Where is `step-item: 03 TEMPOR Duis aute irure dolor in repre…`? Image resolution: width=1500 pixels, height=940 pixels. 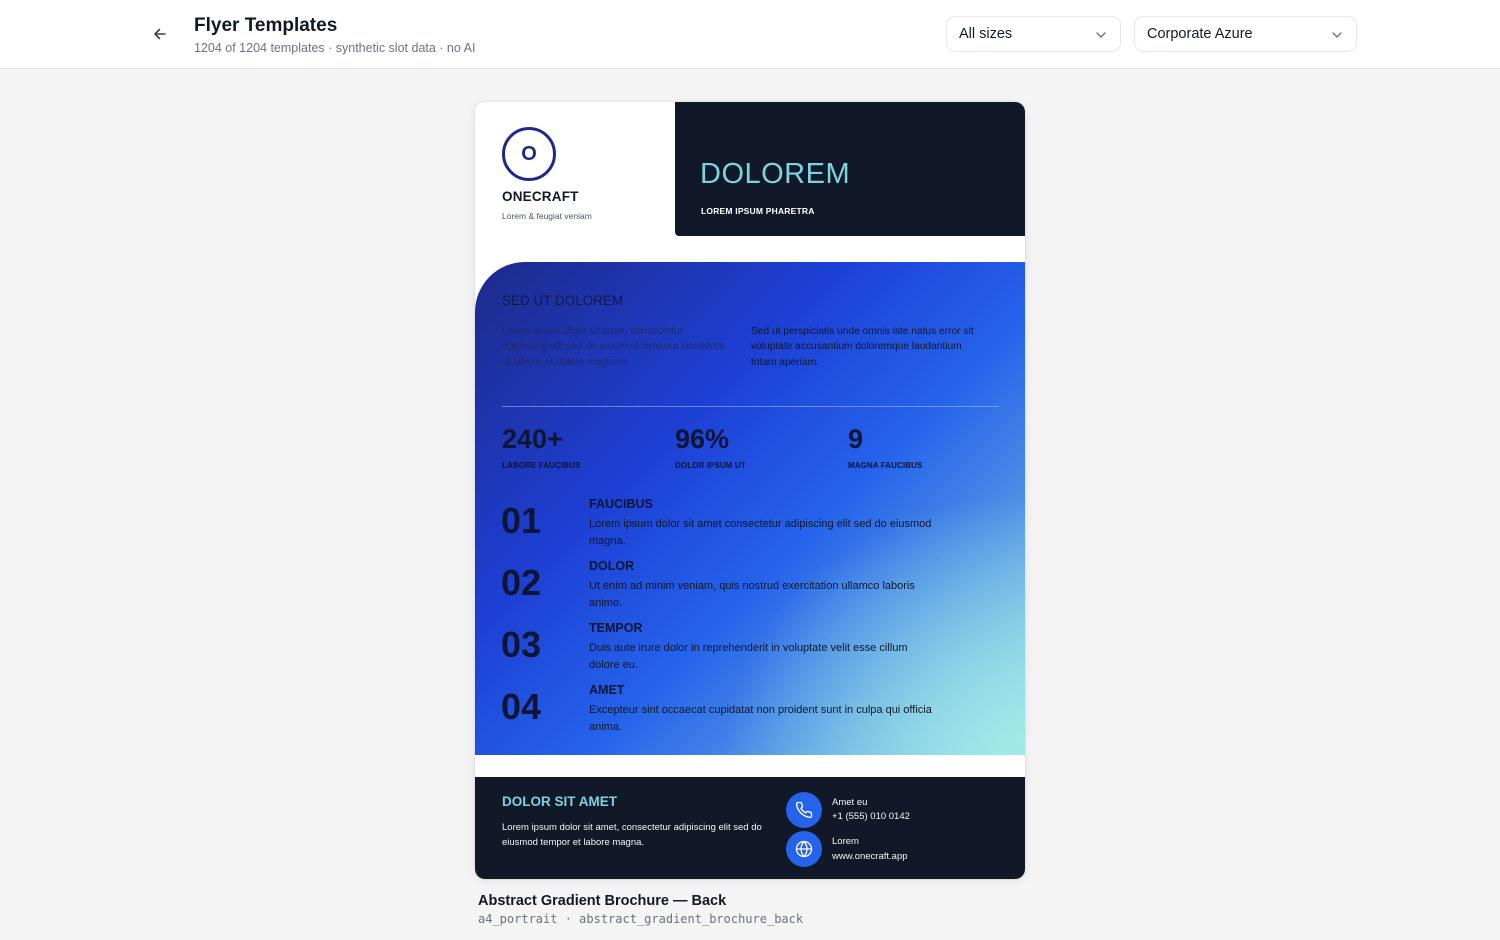 step-item: 03 TEMPOR Duis aute irure dolor in repre… is located at coordinates (731, 652).